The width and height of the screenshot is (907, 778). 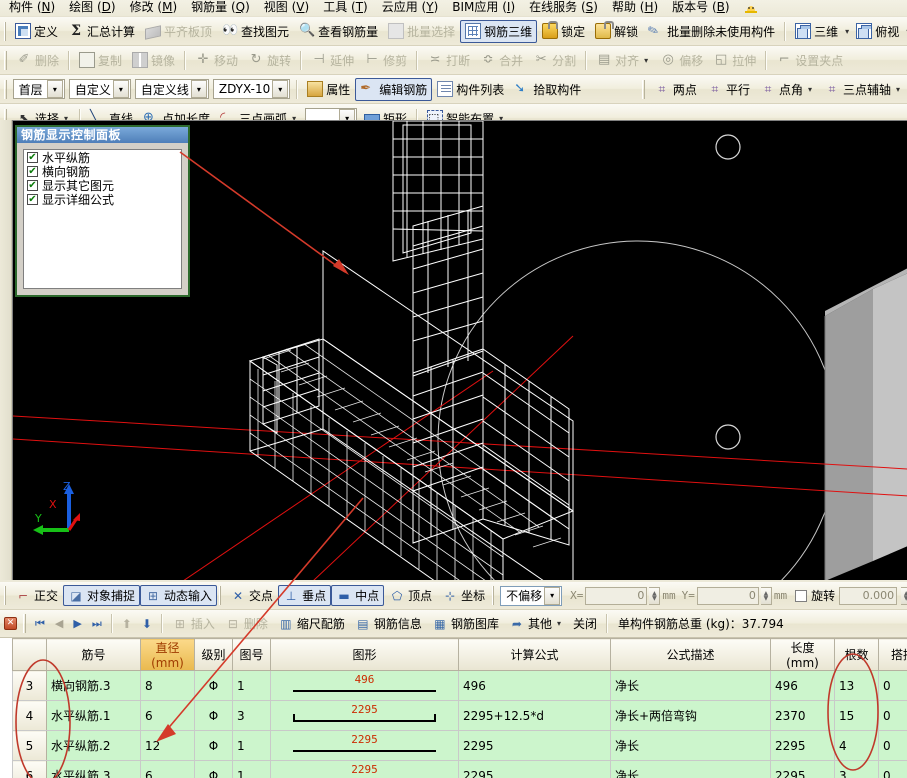 I want to click on column-header-6: 计算公式, so click(x=534, y=654).